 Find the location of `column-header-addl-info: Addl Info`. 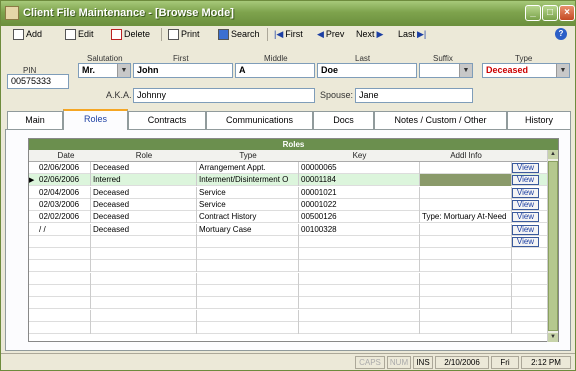

column-header-addl-info: Addl Info is located at coordinates (466, 156).